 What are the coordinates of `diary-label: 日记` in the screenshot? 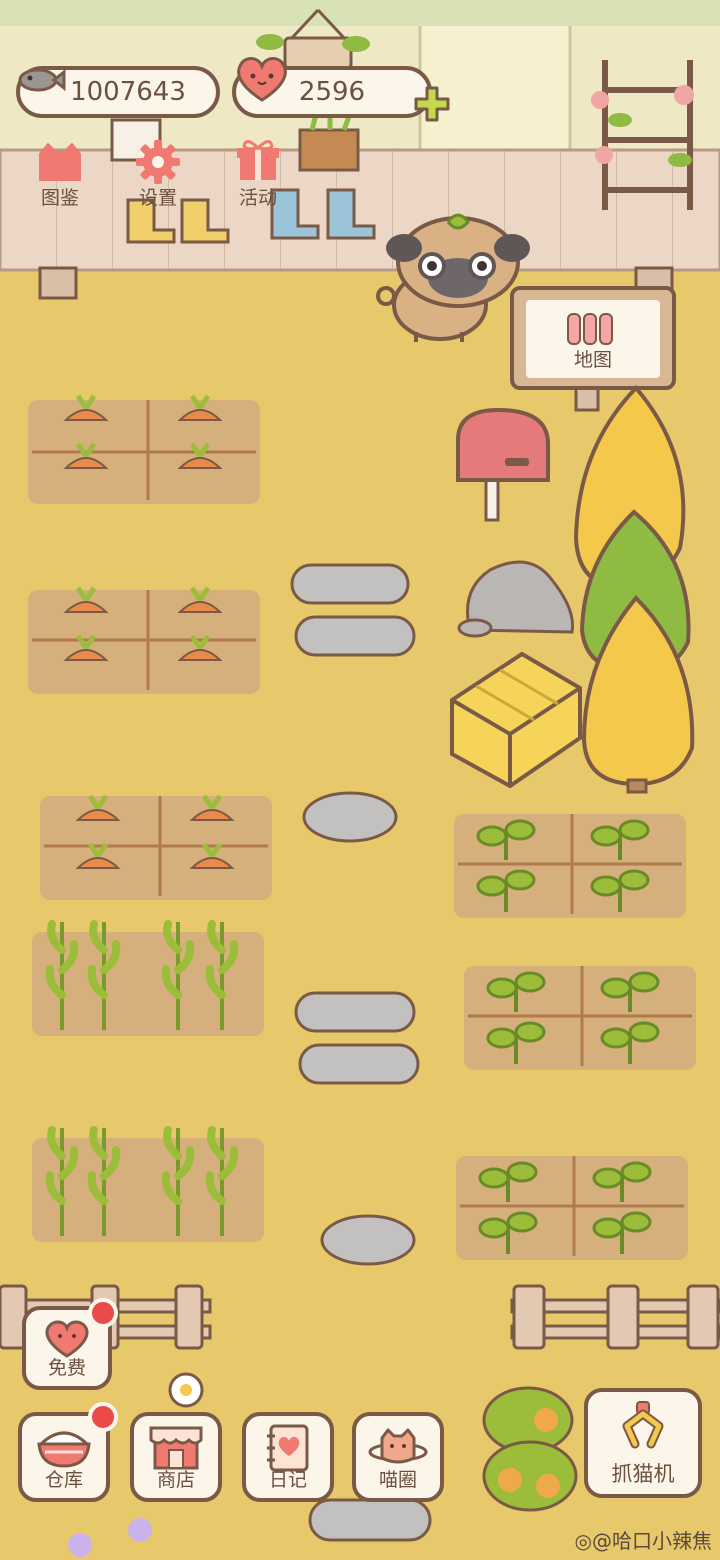 It's located at (287, 1480).